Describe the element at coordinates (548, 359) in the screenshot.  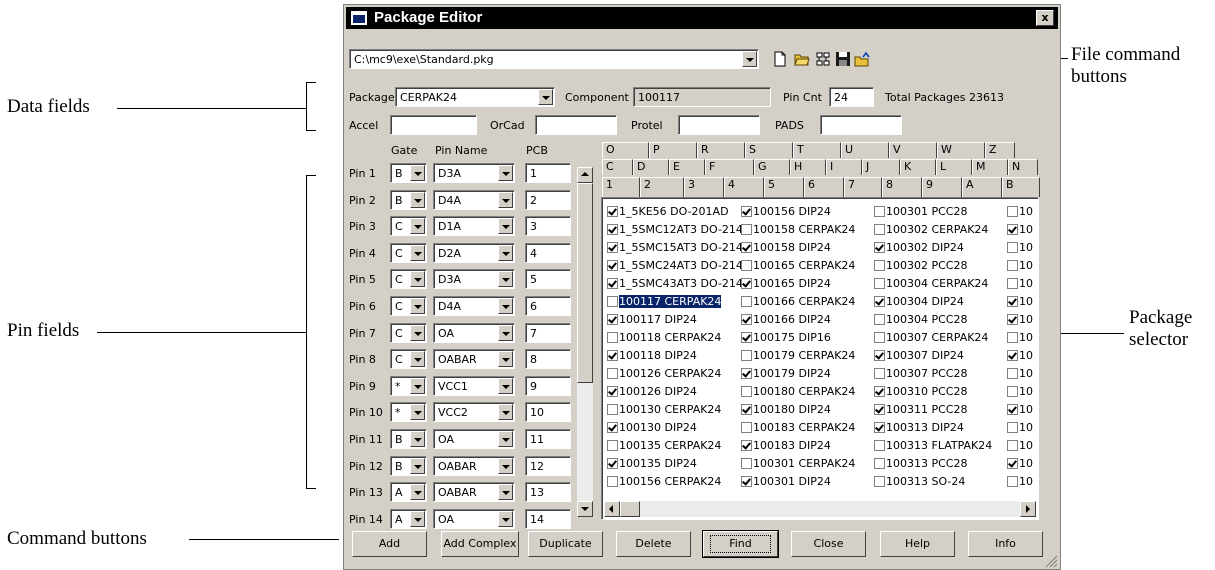
I see `pcb-field: 8` at that location.